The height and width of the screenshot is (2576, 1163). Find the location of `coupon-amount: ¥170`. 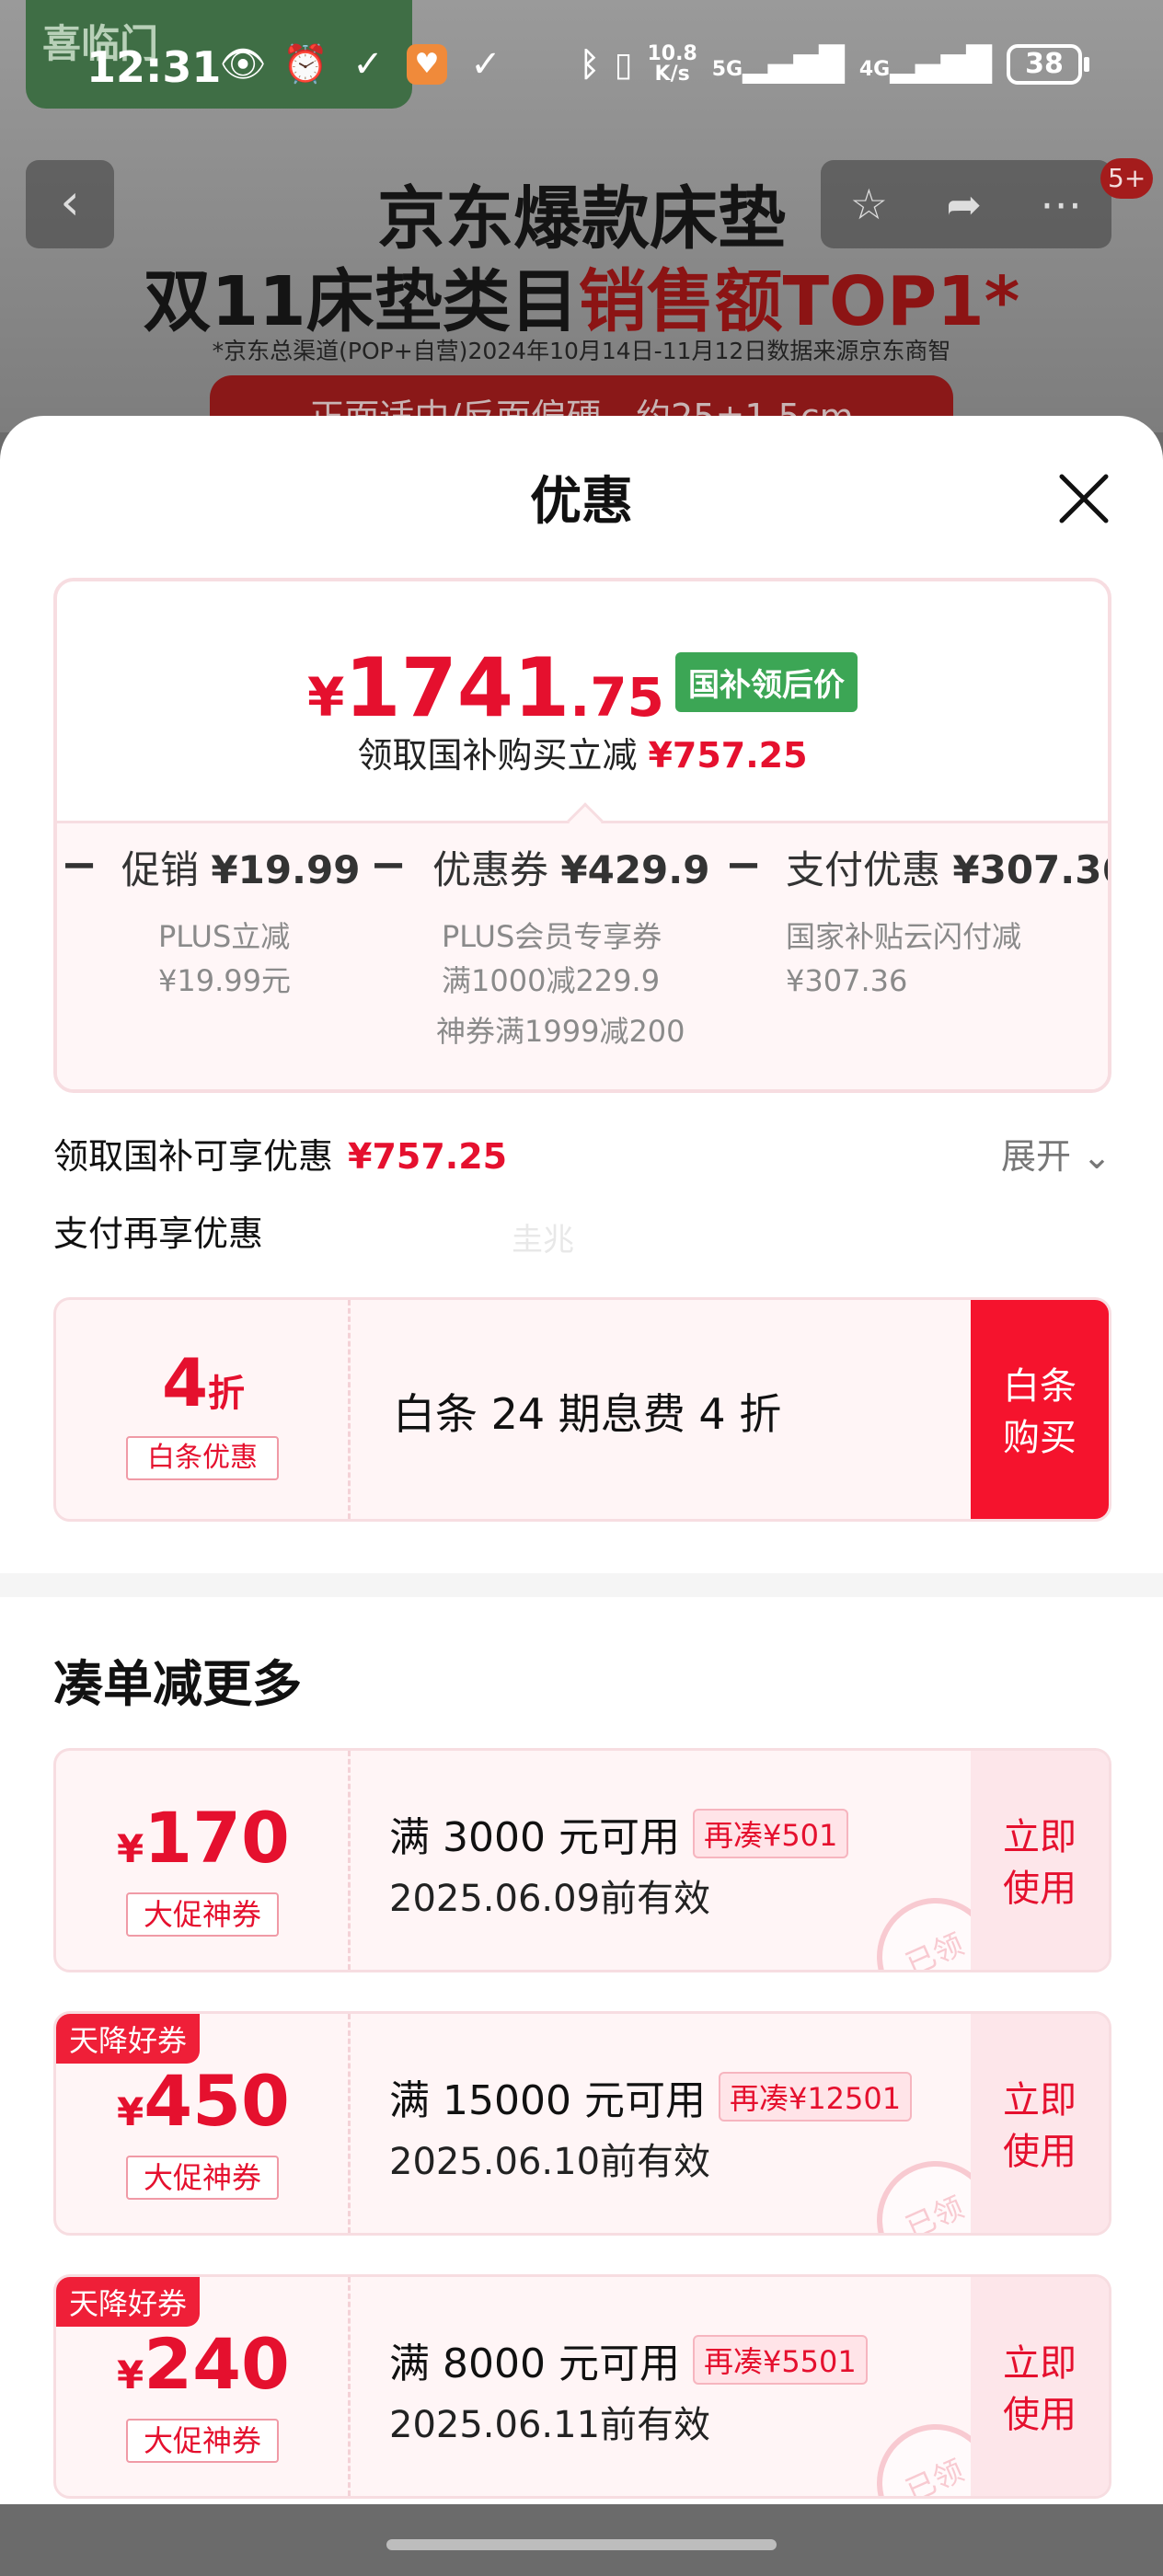

coupon-amount: ¥170 is located at coordinates (204, 1838).